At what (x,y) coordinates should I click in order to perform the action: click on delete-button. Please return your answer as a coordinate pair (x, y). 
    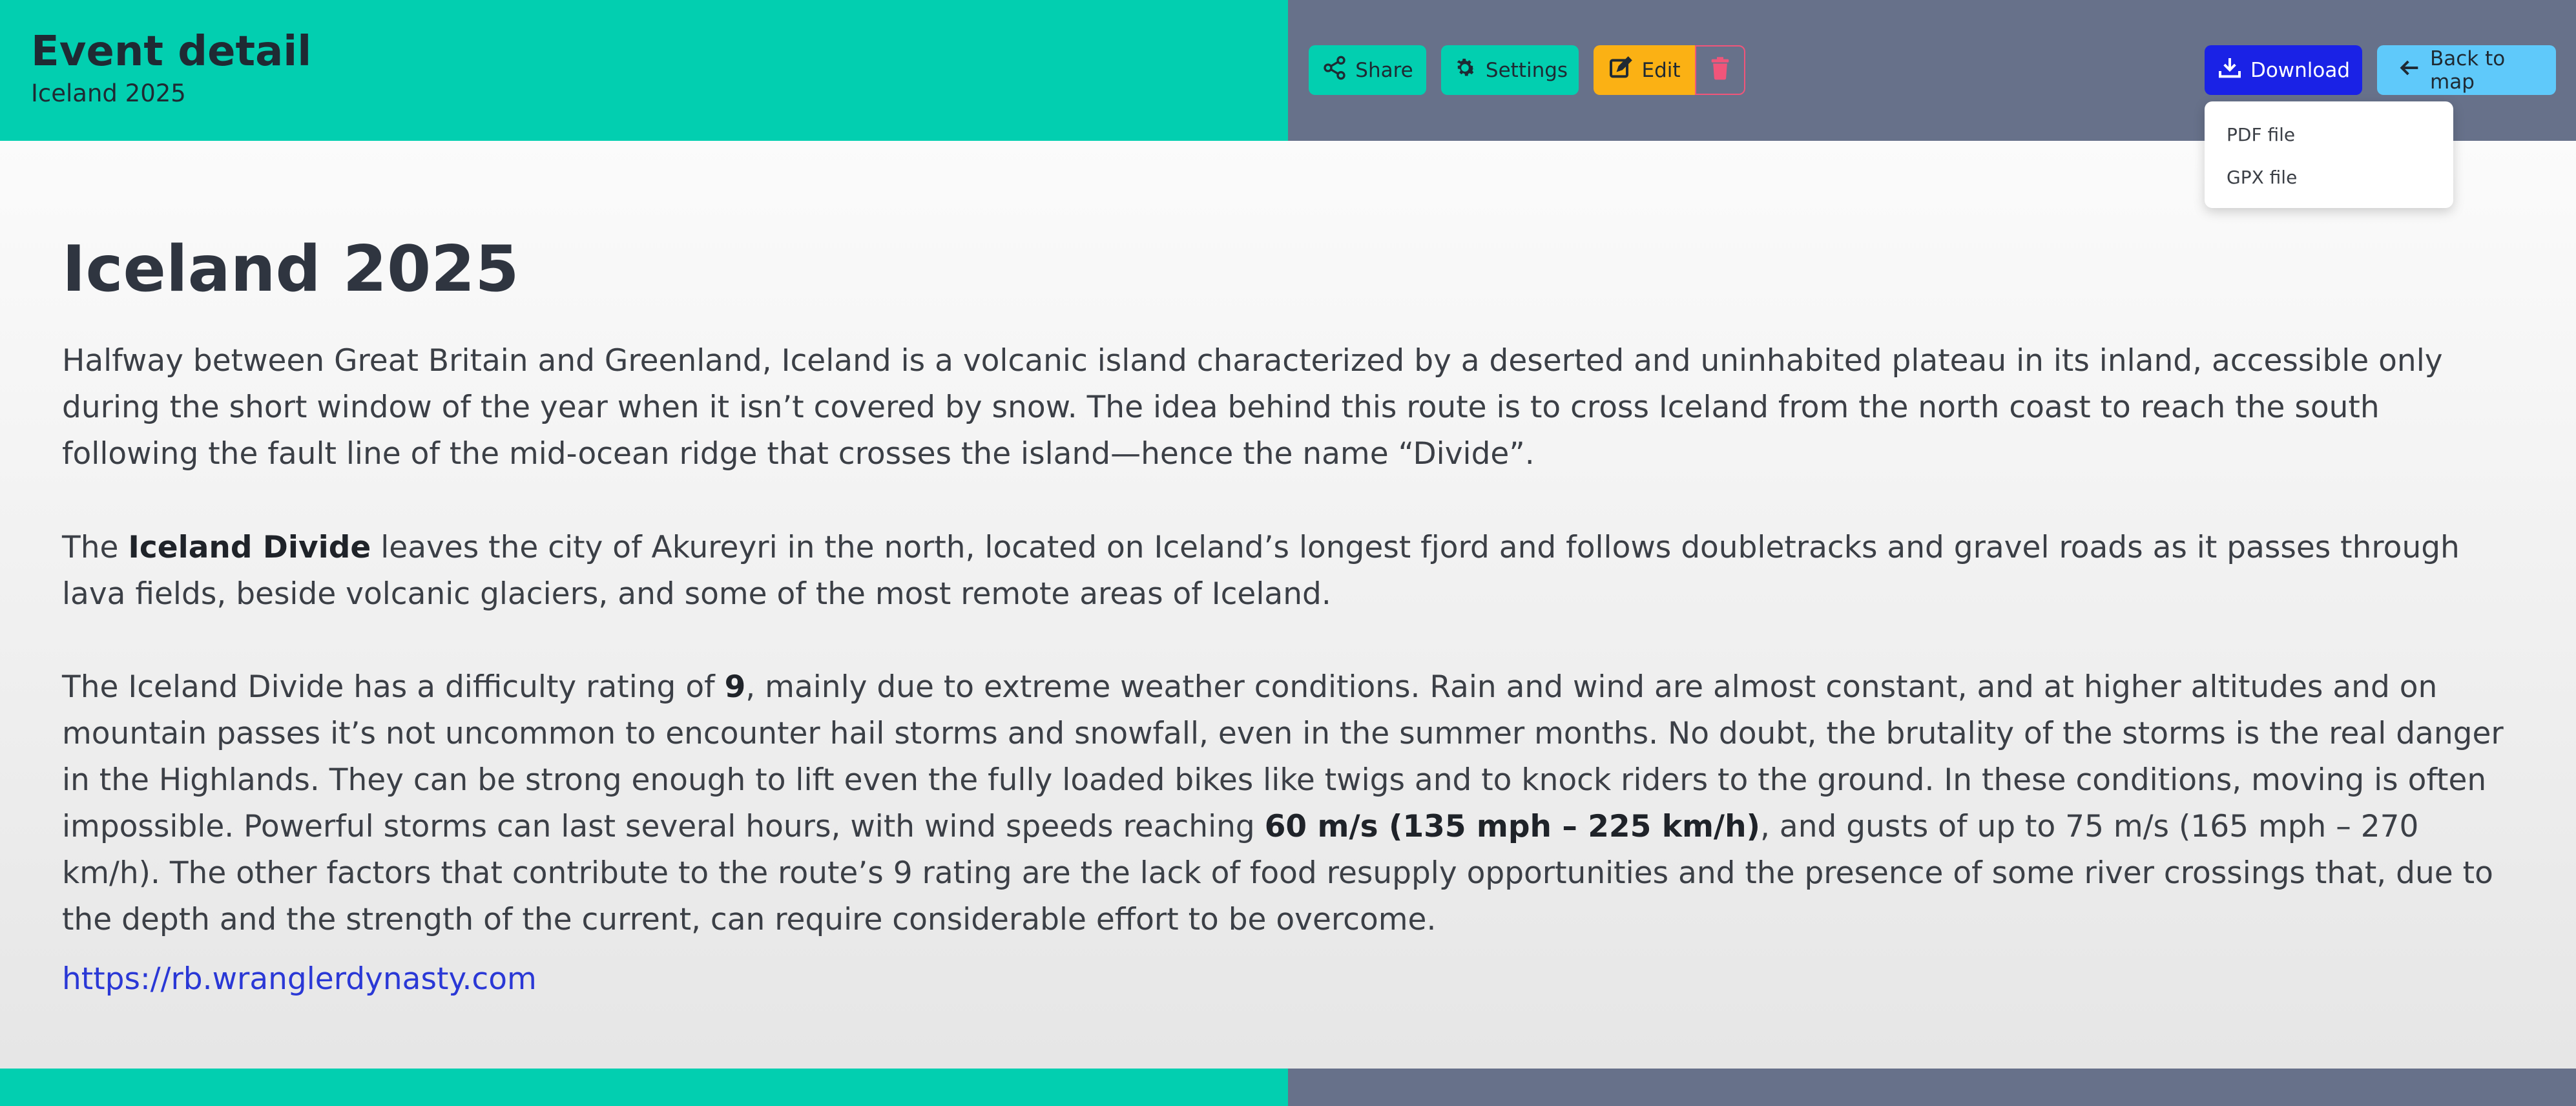
    Looking at the image, I should click on (1720, 70).